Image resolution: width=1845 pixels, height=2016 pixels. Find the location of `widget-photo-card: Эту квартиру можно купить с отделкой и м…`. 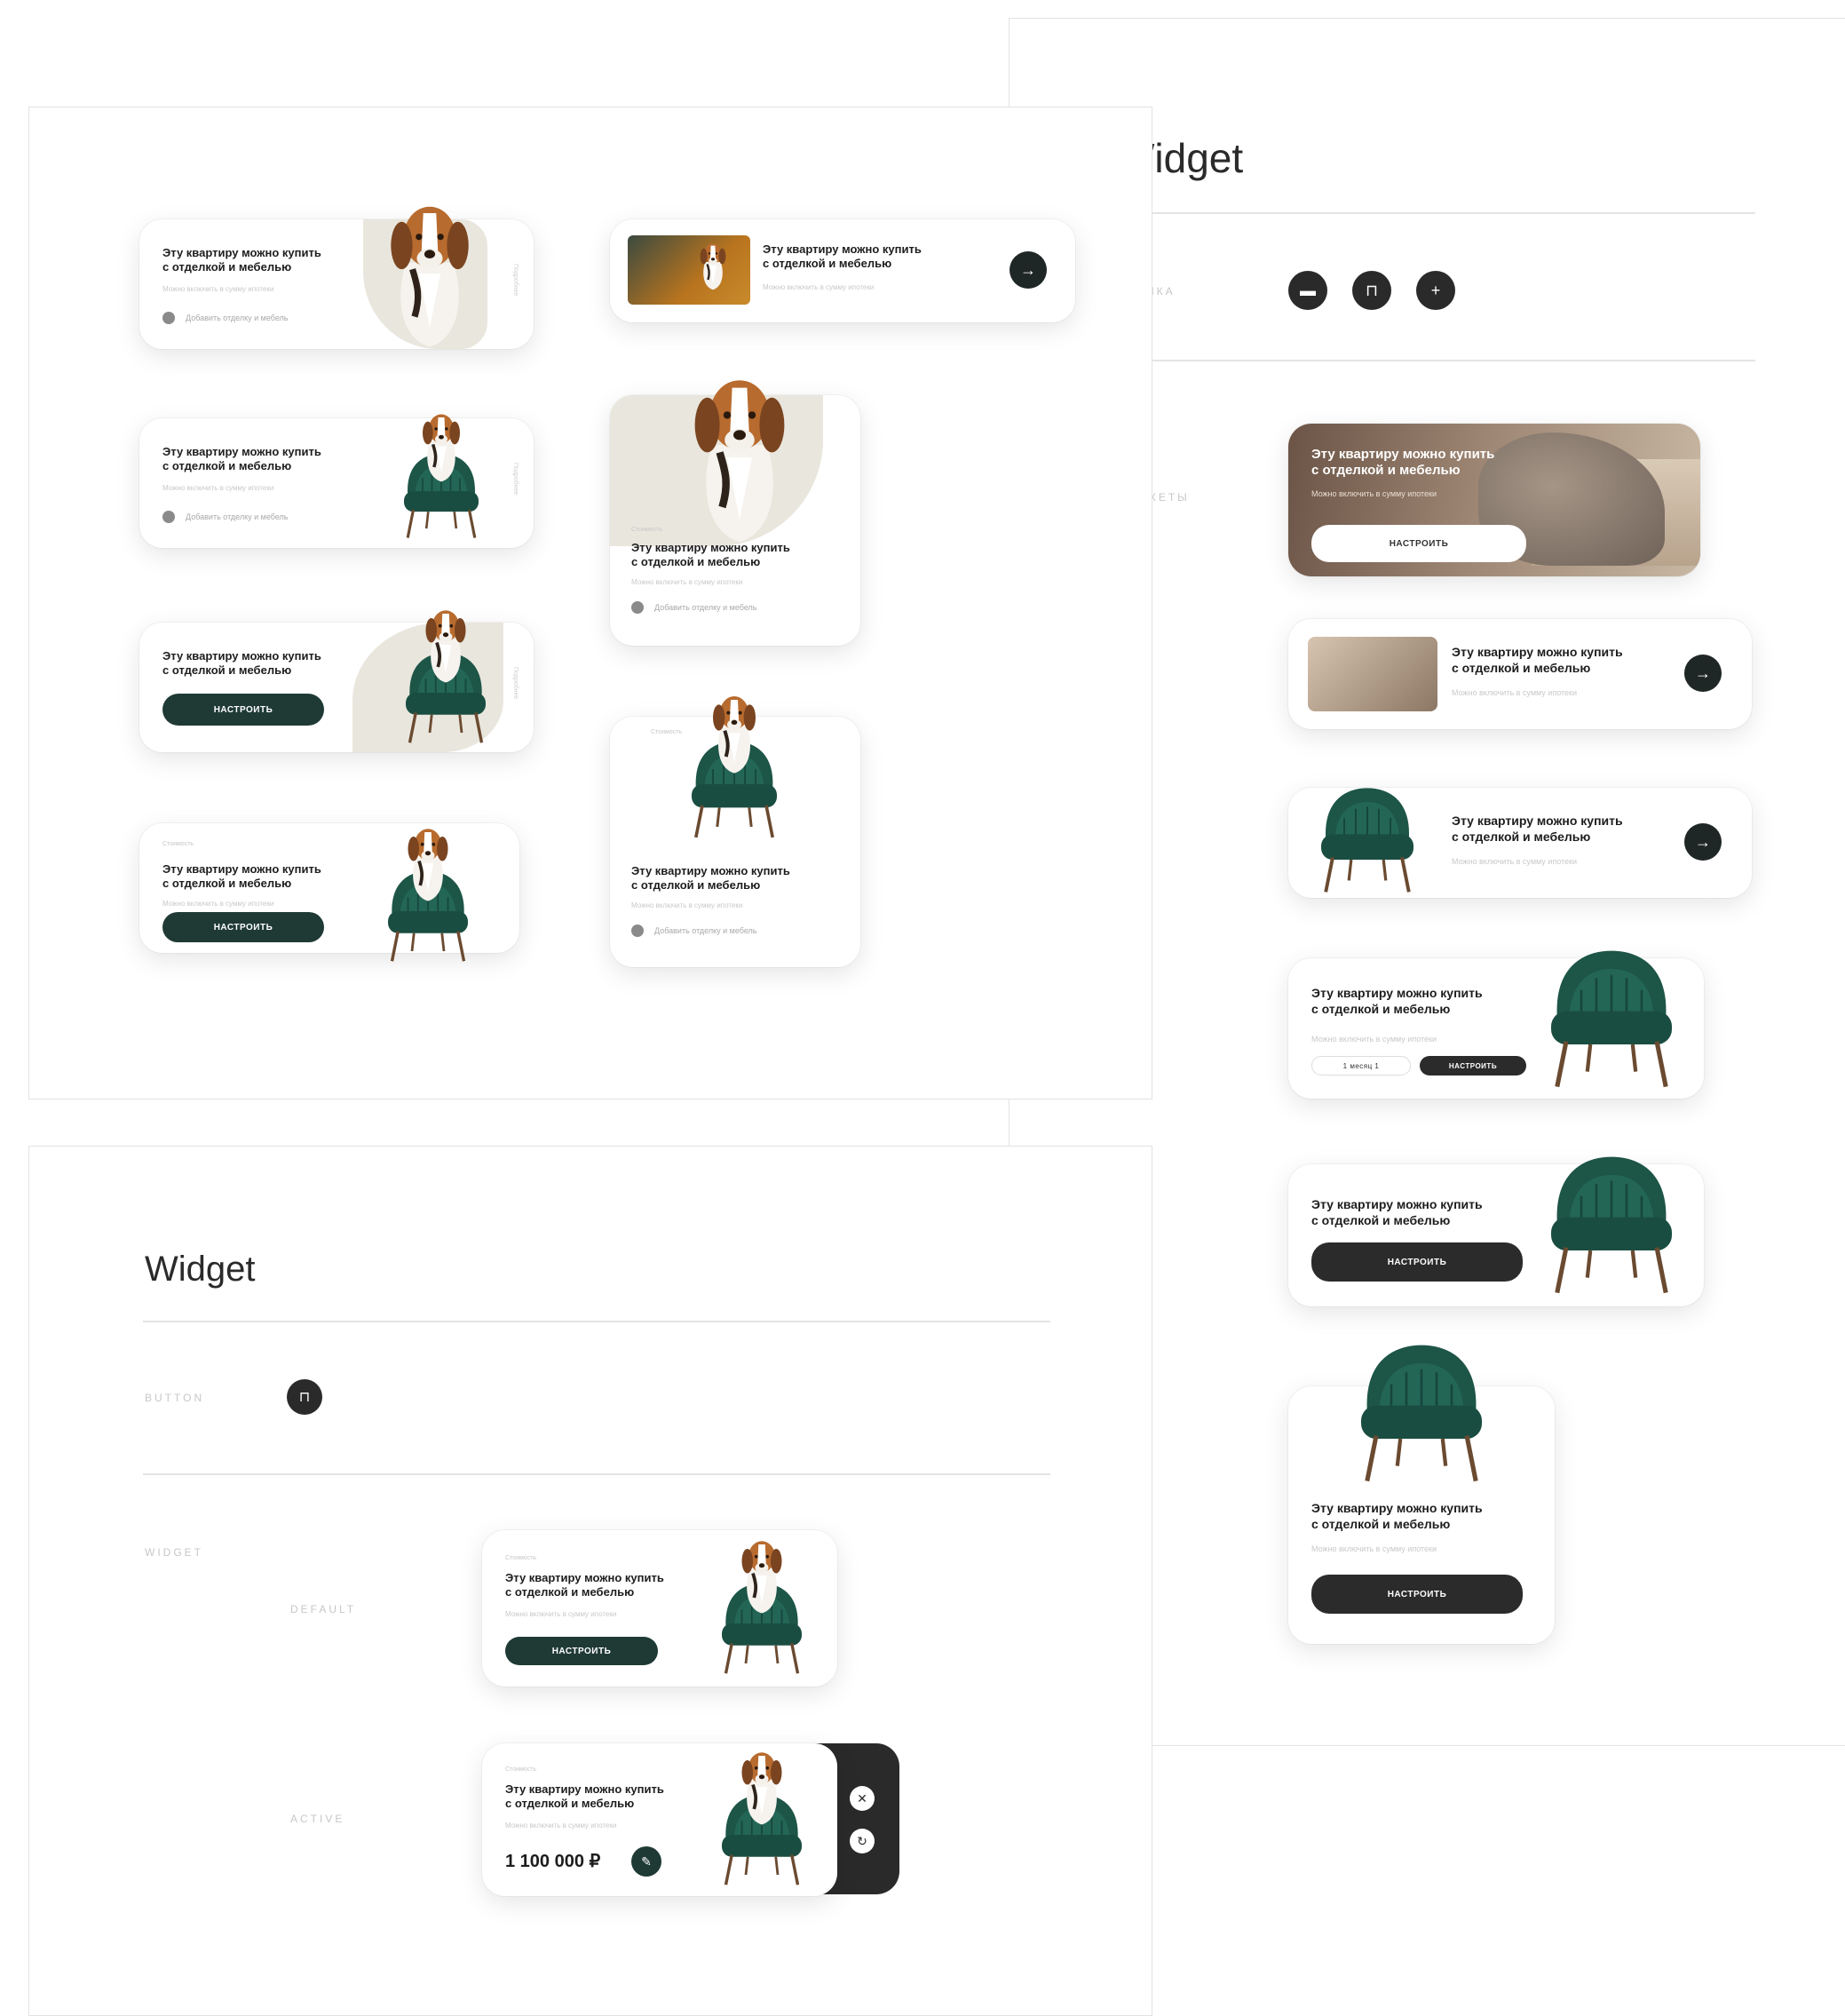

widget-photo-card: Эту квартиру можно купить с отделкой и м… is located at coordinates (1494, 500).